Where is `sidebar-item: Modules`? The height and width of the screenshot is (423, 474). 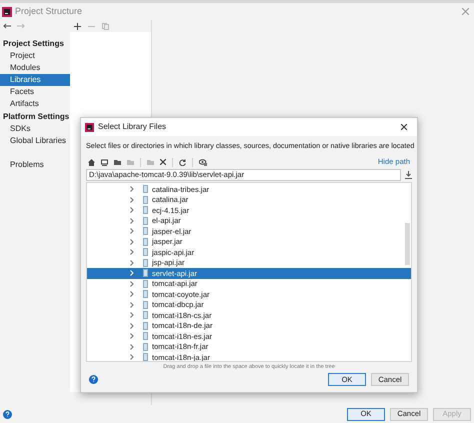
sidebar-item: Modules is located at coordinates (35, 68).